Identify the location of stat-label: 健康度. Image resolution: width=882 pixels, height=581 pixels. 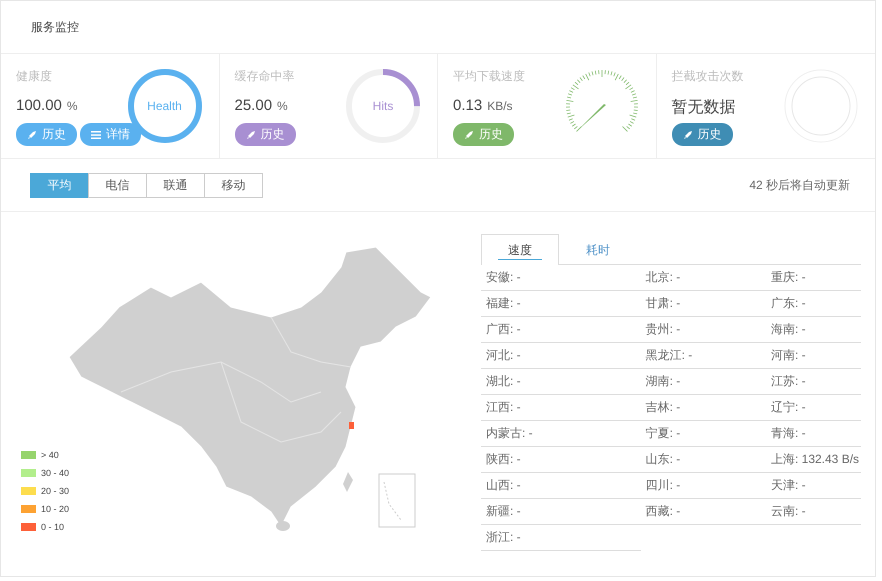
(34, 76).